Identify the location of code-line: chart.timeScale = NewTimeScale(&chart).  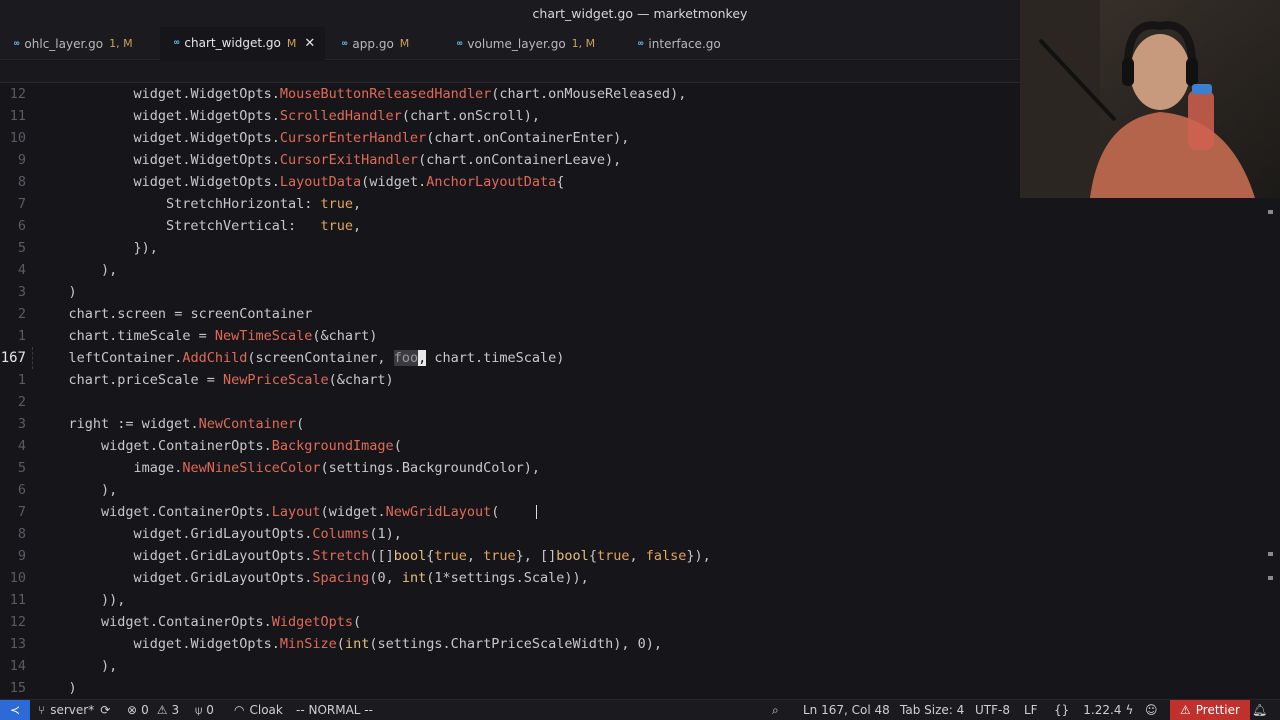
(223, 336).